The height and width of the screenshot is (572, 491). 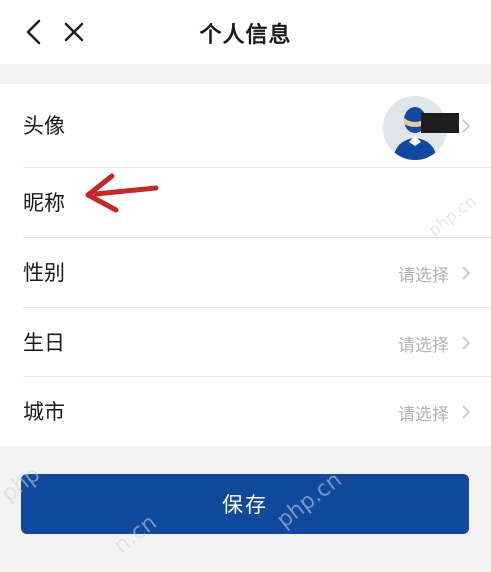 What do you see at coordinates (44, 273) in the screenshot?
I see `gender-label: 性别` at bounding box center [44, 273].